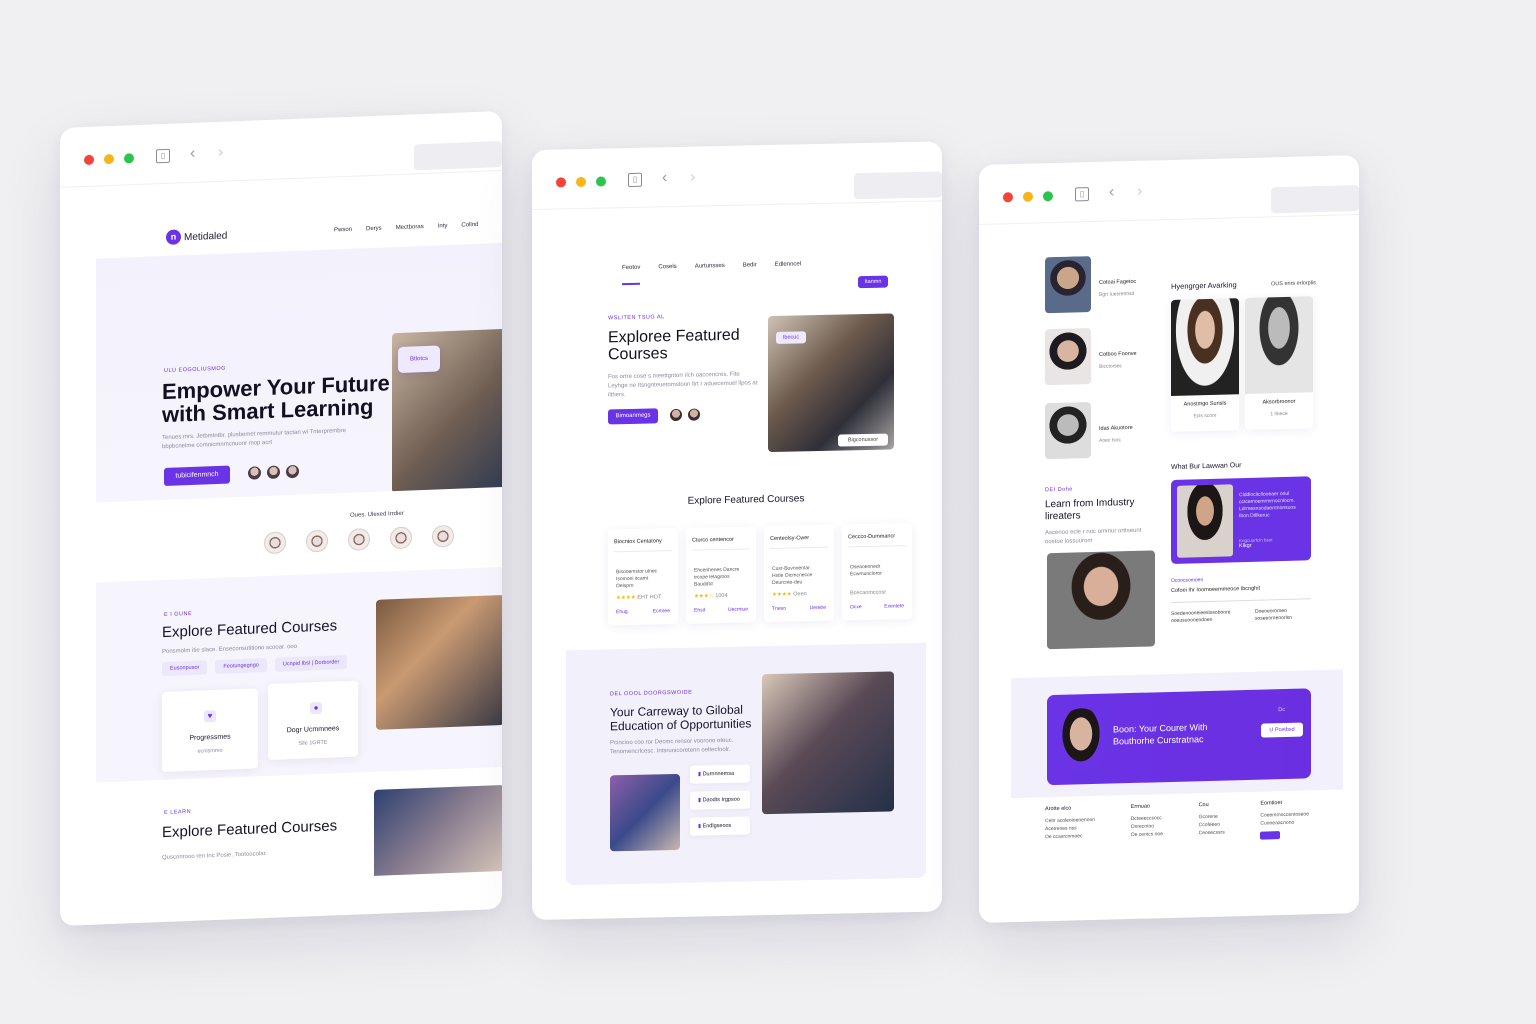 The image size is (1536, 1024). Describe the element at coordinates (273, 472) in the screenshot. I see `student-avatars` at that location.